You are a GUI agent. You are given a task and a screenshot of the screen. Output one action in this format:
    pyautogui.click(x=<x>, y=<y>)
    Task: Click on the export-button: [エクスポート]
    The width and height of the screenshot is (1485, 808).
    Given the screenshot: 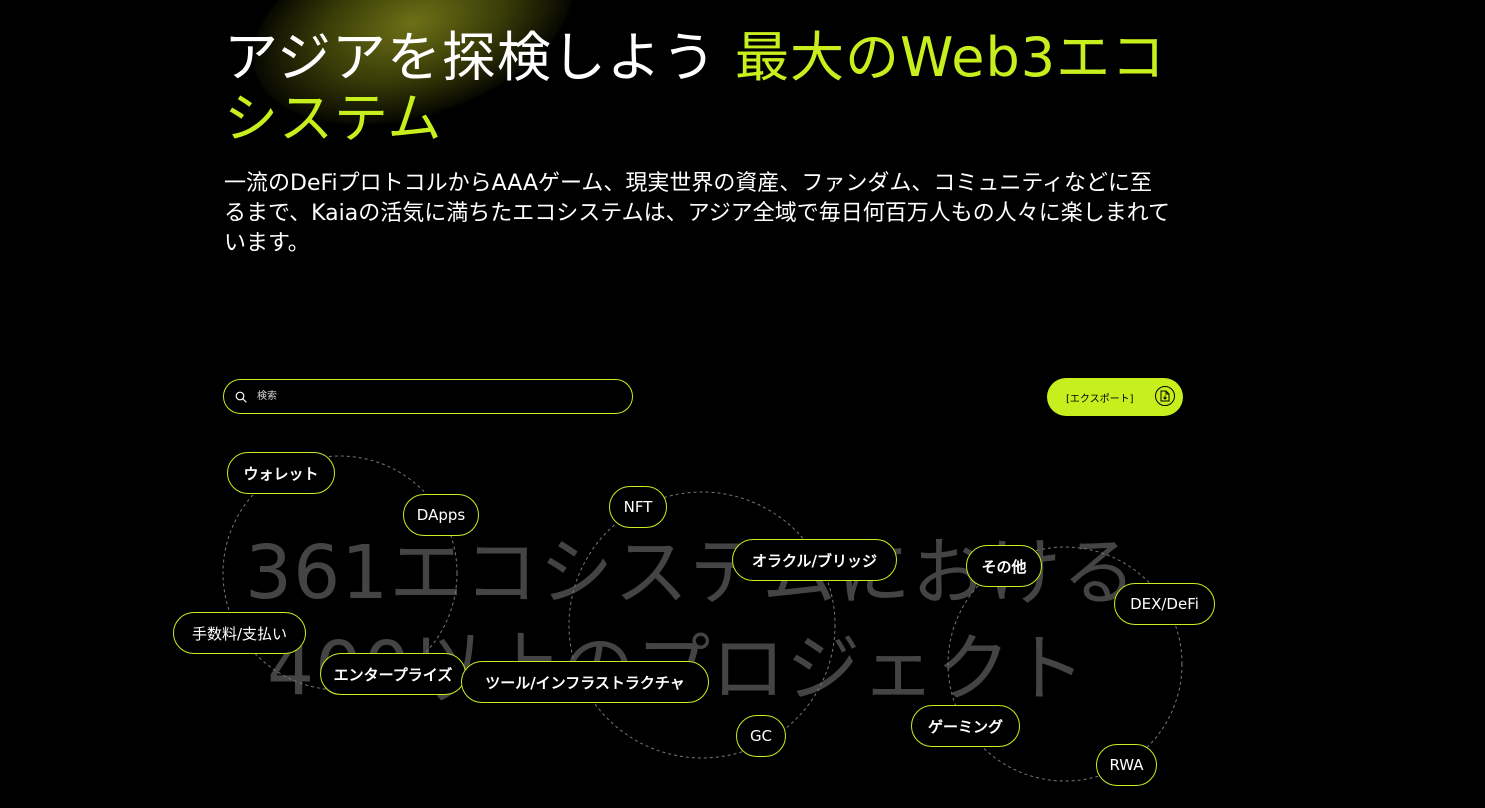 What is the action you would take?
    pyautogui.click(x=1115, y=397)
    